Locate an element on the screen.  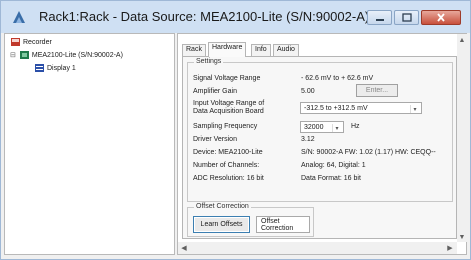
tree-item-device: ⊟ MEA2100-Lite (S/N:90002-A) is located at coordinates (66, 55).